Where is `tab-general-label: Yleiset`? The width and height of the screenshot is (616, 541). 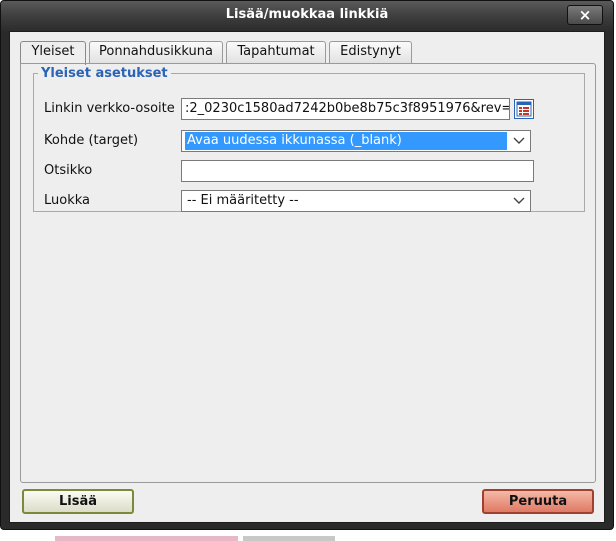 tab-general-label: Yleiset is located at coordinates (53, 51).